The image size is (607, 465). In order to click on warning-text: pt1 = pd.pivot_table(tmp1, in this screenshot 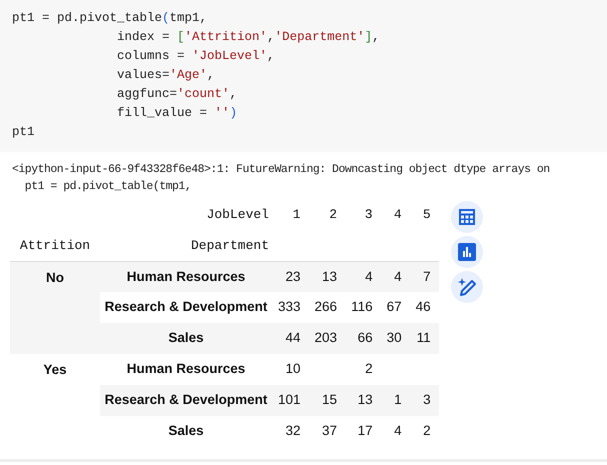, I will do `click(108, 187)`.